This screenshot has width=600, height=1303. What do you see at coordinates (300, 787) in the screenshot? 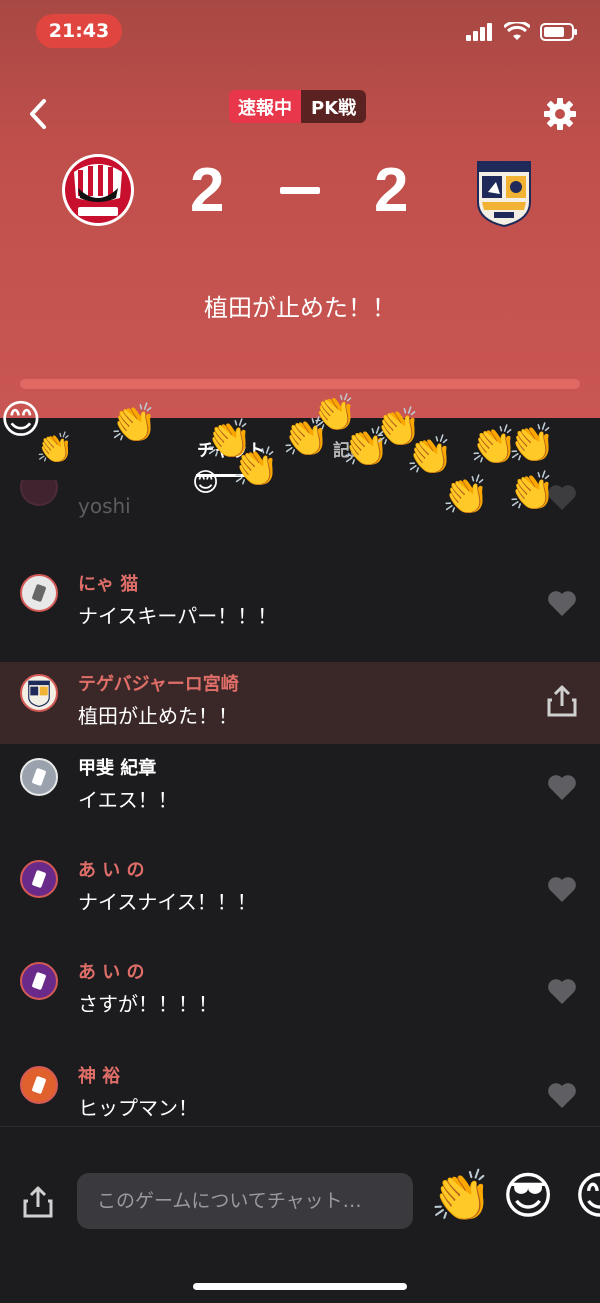
I see `chat-message: 甲斐 紀章 イエス！！` at bounding box center [300, 787].